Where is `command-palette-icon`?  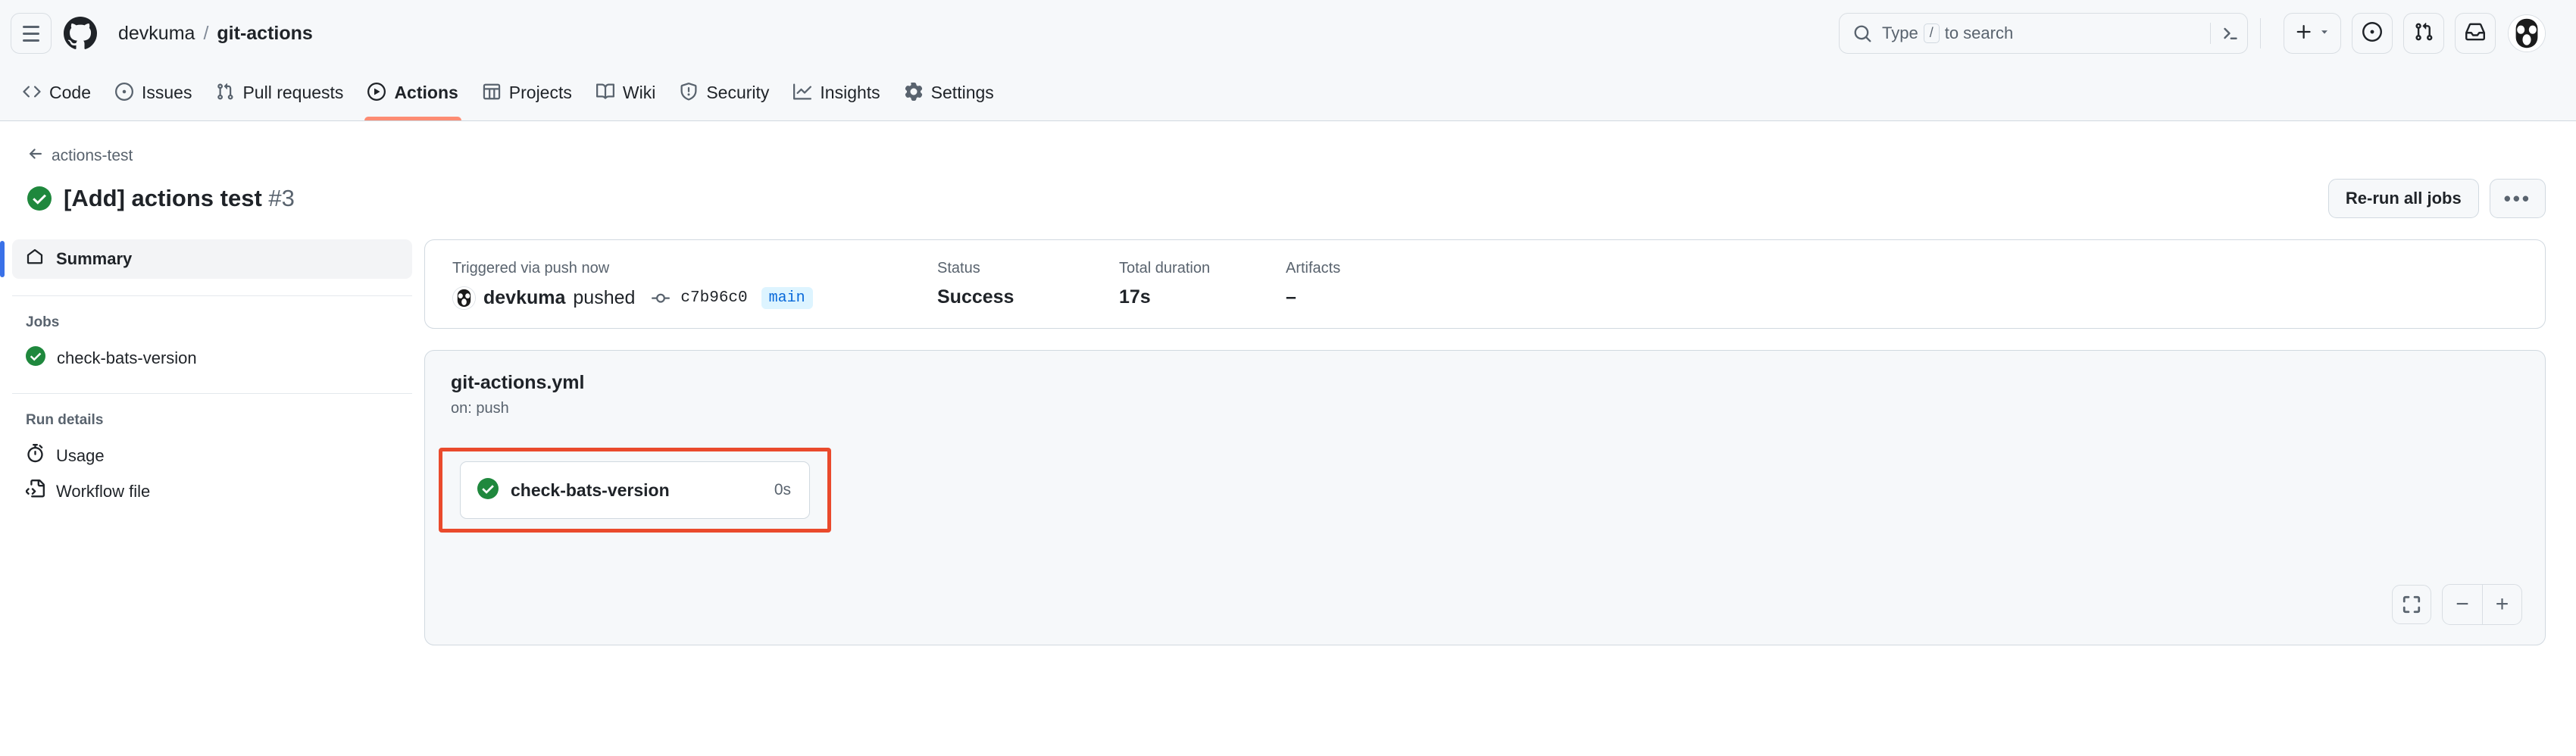
command-palette-icon is located at coordinates (2225, 33).